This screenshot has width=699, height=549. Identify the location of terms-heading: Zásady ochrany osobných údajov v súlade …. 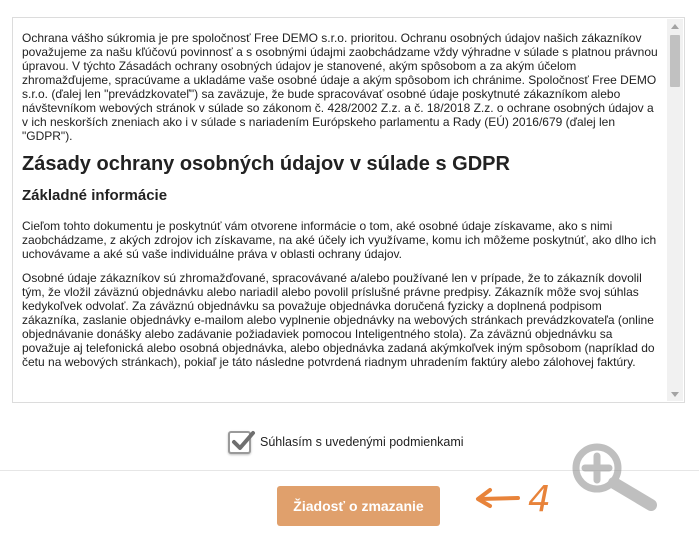
(266, 164).